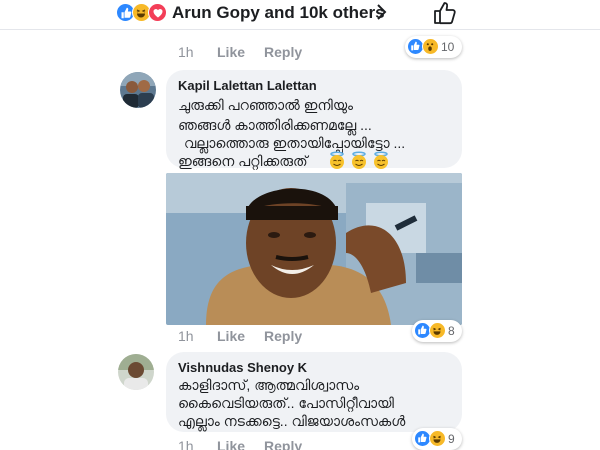 This screenshot has width=600, height=450. Describe the element at coordinates (451, 331) in the screenshot. I see `reaction-count-text: 8` at that location.